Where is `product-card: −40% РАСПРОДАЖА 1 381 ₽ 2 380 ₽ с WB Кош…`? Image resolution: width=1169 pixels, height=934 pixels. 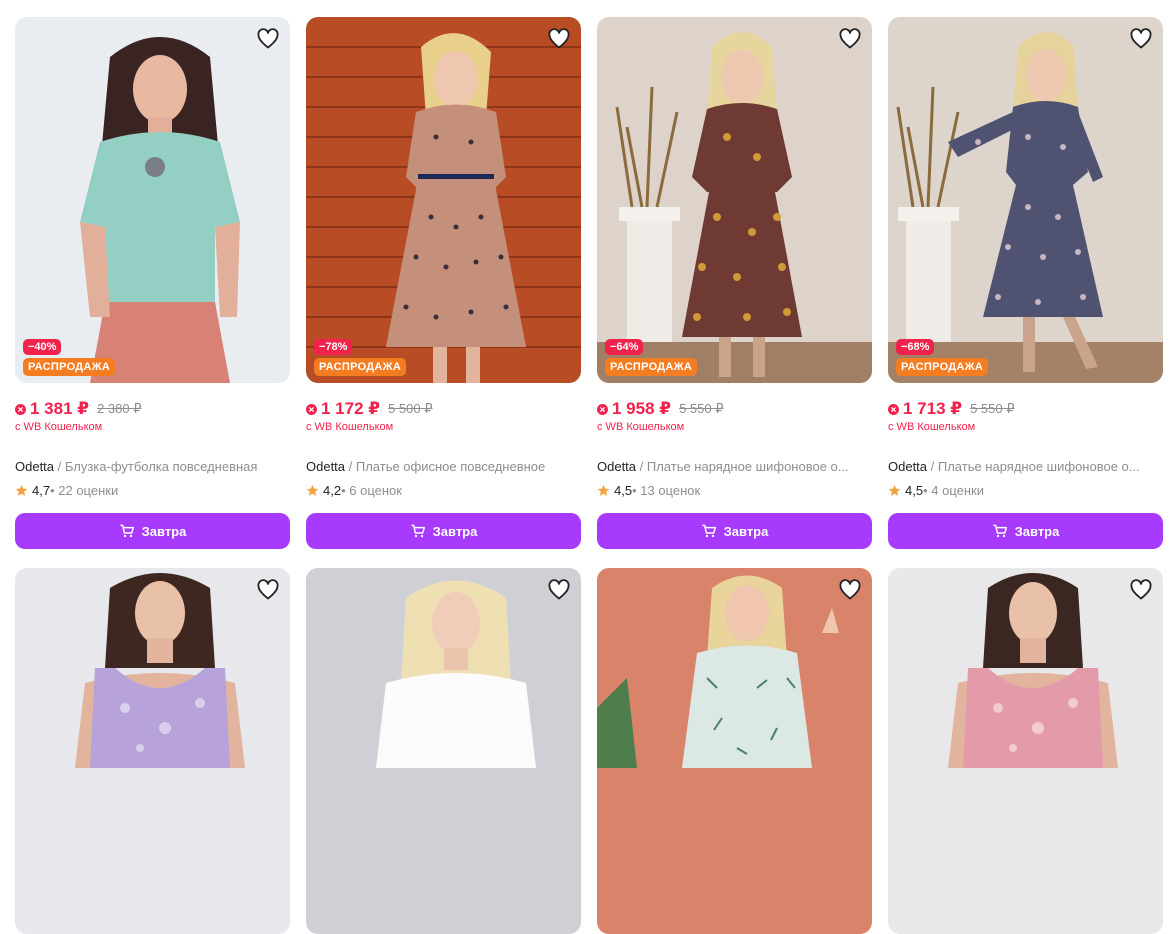
product-card: −40% РАСПРОДАЖА 1 381 ₽ 2 380 ₽ с WB Кош… is located at coordinates (152, 283).